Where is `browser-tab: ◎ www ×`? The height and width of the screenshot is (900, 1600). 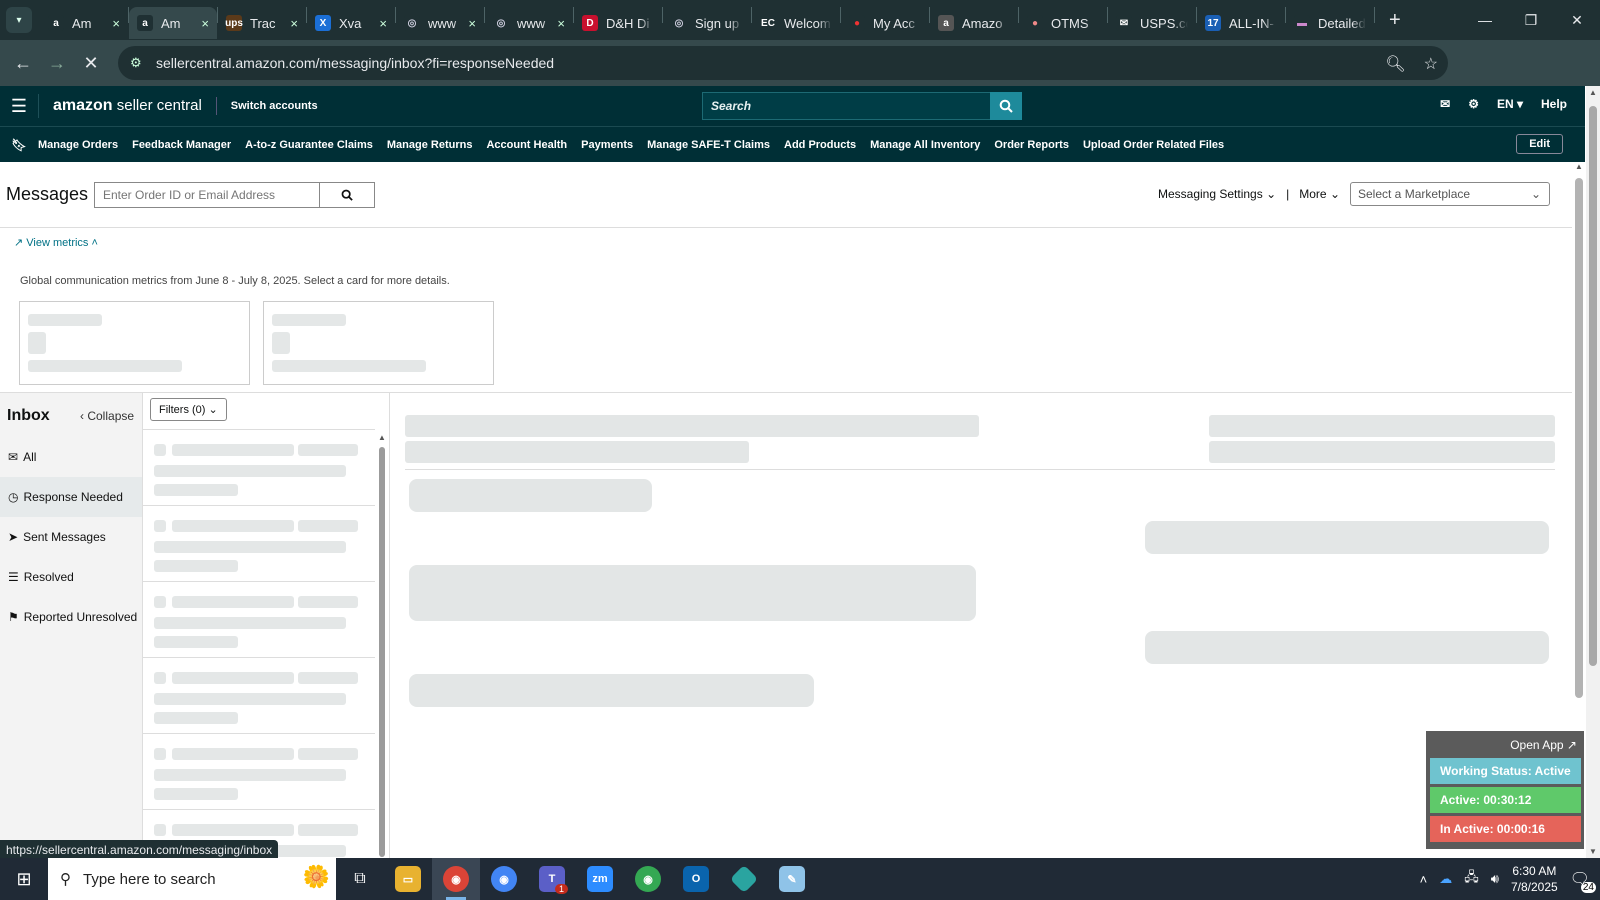
browser-tab: ◎ www × is located at coordinates (440, 23).